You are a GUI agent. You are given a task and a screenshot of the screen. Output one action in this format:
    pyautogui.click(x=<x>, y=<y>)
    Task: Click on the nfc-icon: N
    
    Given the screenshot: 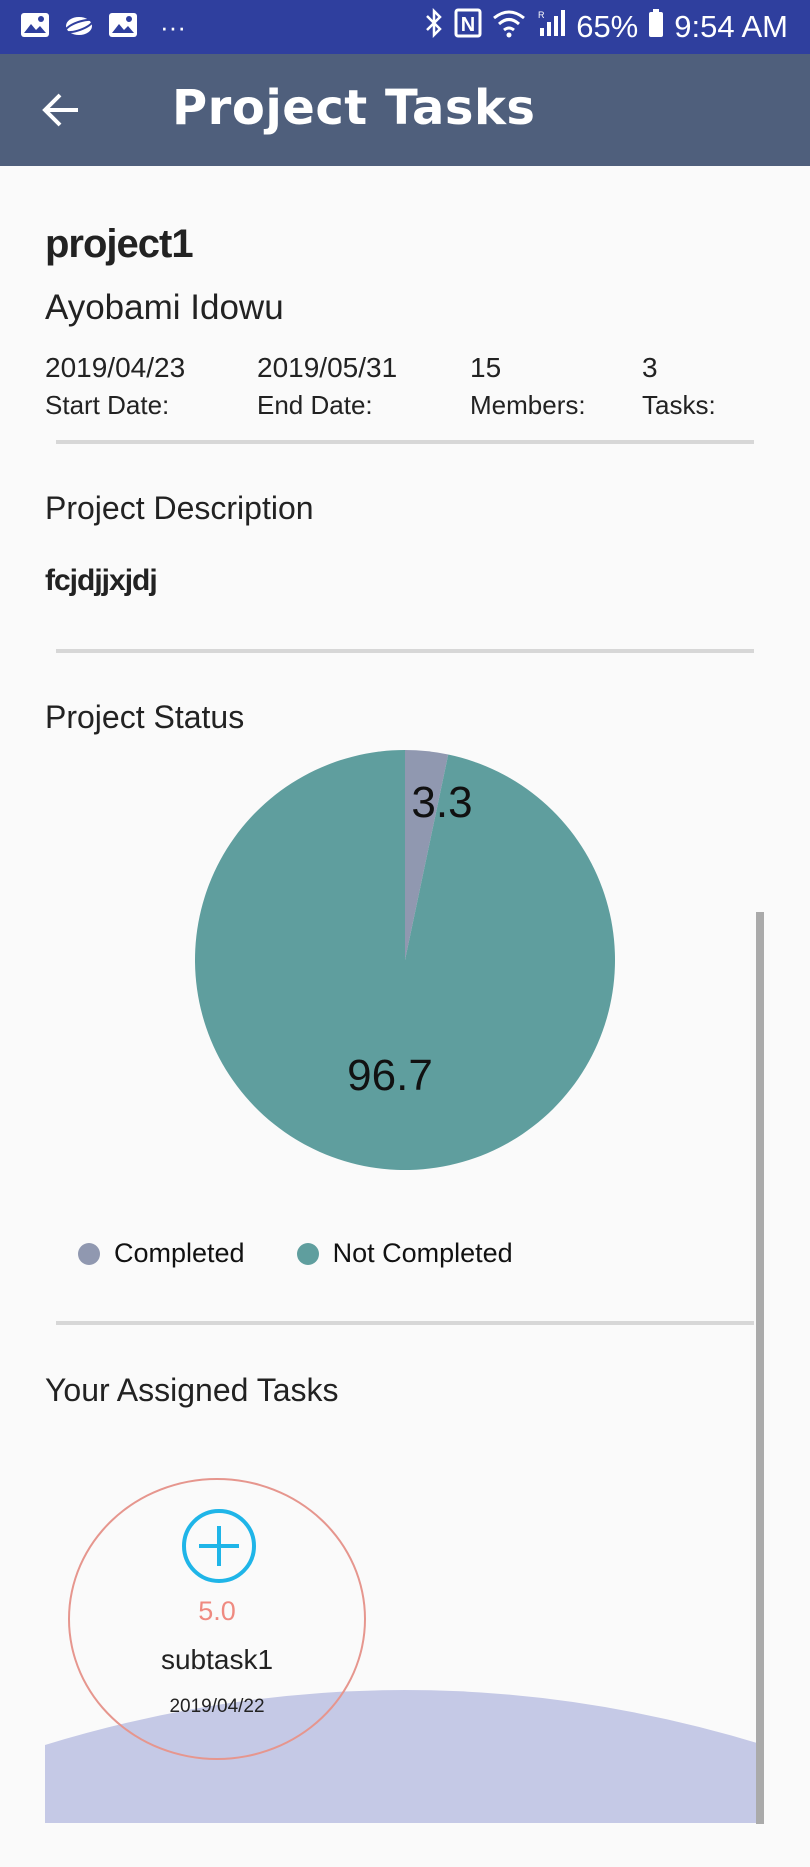 What is the action you would take?
    pyautogui.click(x=468, y=27)
    